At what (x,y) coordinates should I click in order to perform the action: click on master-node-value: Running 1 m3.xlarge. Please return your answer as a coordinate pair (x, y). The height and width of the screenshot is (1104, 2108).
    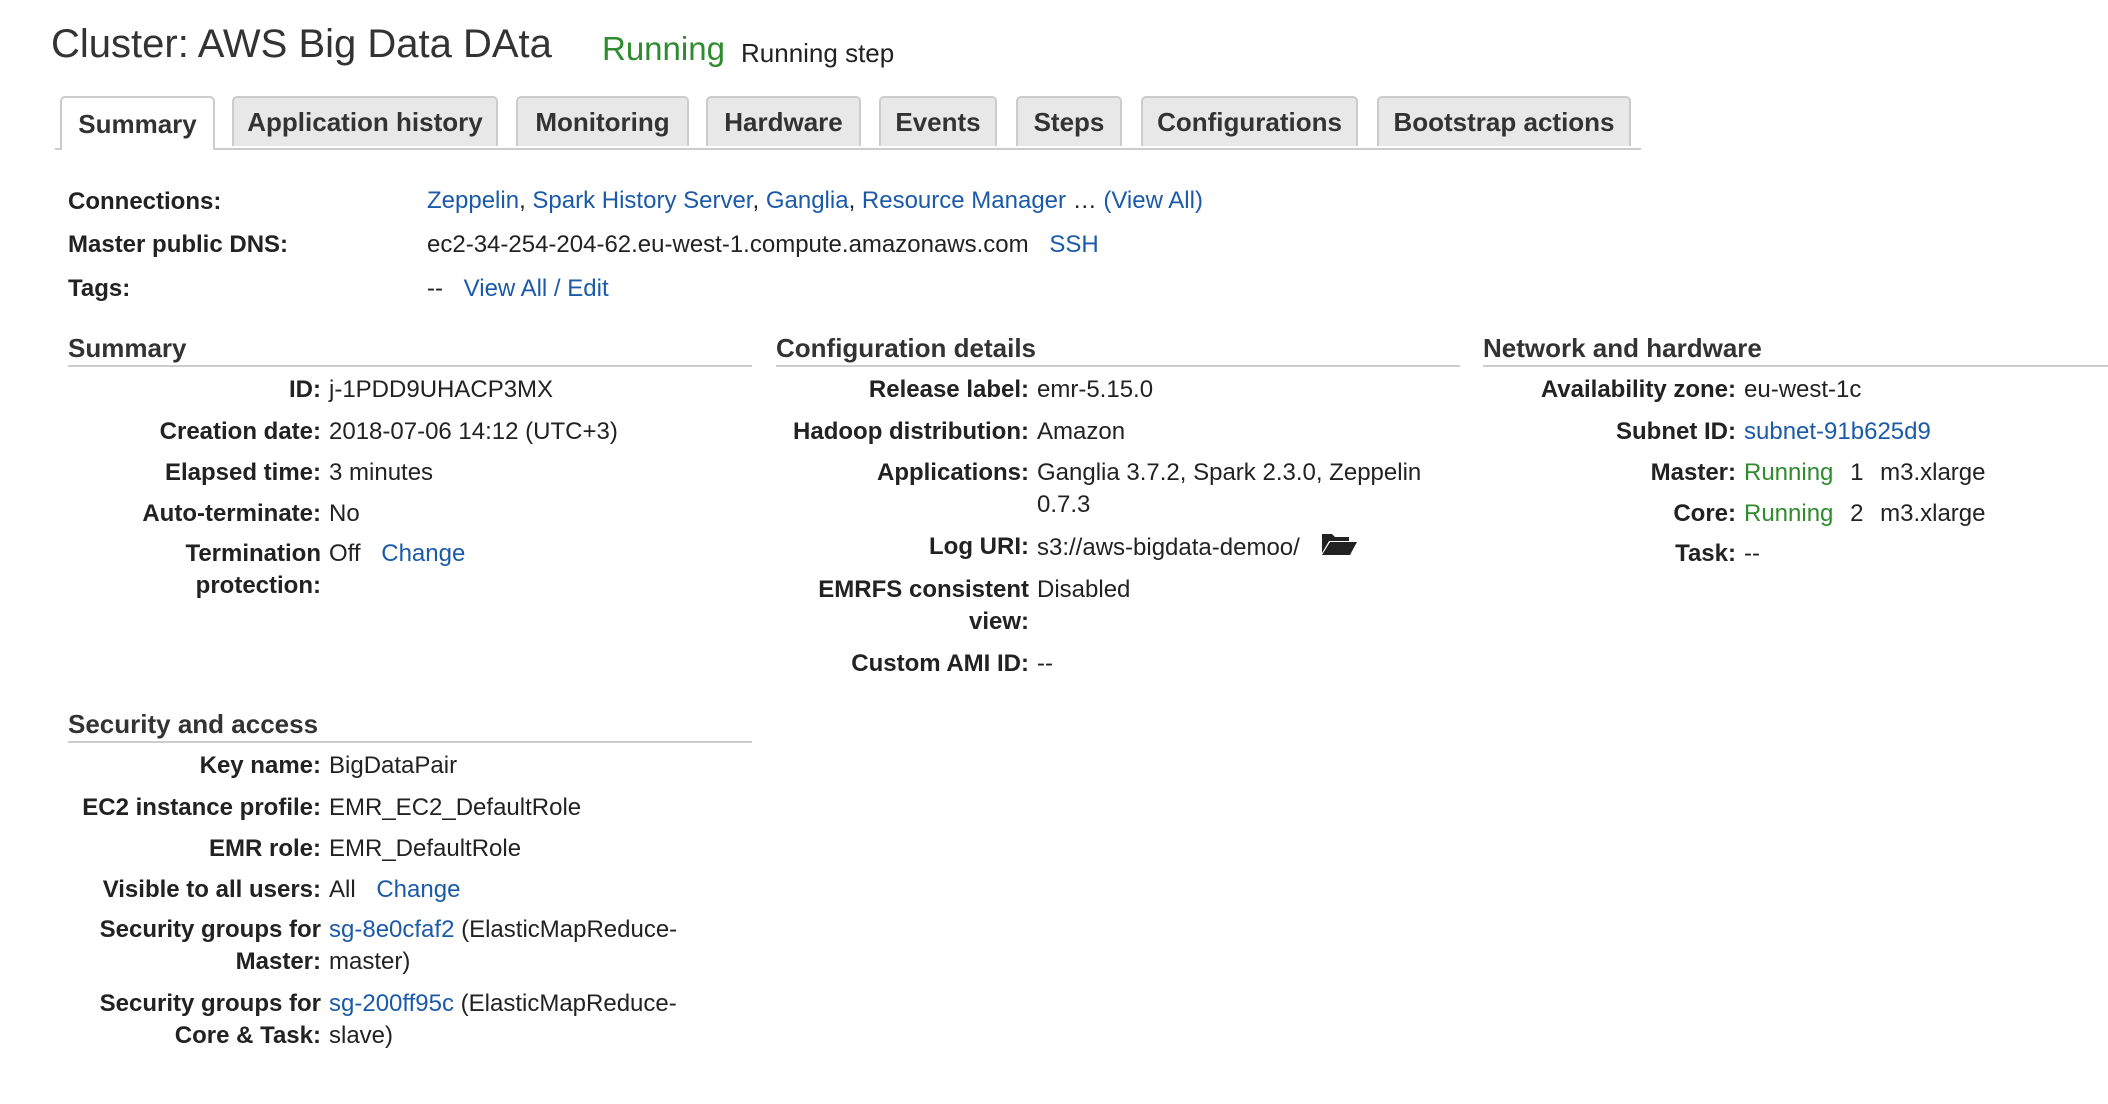
    Looking at the image, I should click on (1864, 473).